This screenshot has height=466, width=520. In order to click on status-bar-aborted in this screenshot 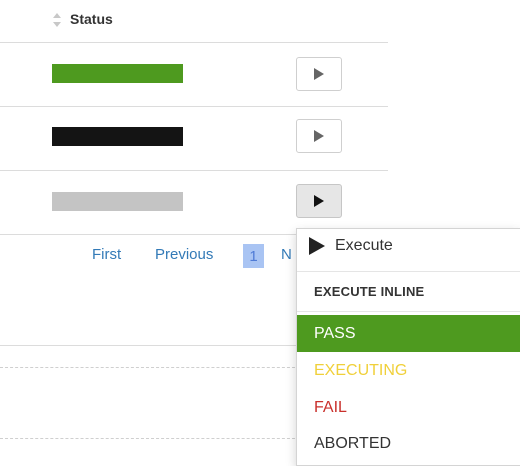, I will do `click(117, 136)`.